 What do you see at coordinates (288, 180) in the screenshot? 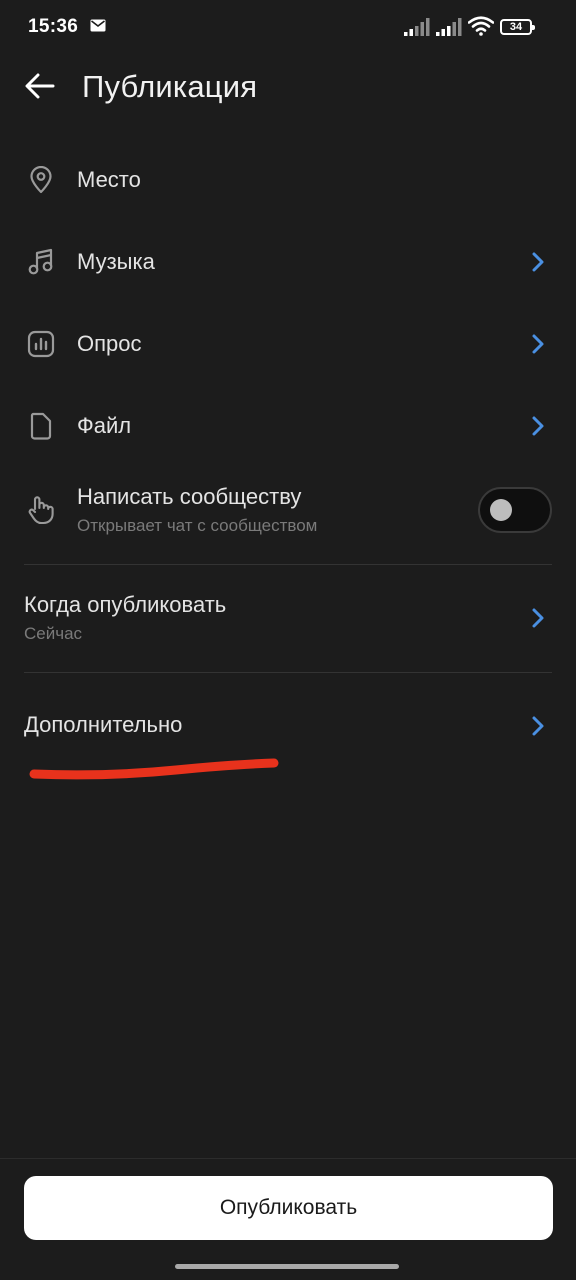
I see `option-location: Место` at bounding box center [288, 180].